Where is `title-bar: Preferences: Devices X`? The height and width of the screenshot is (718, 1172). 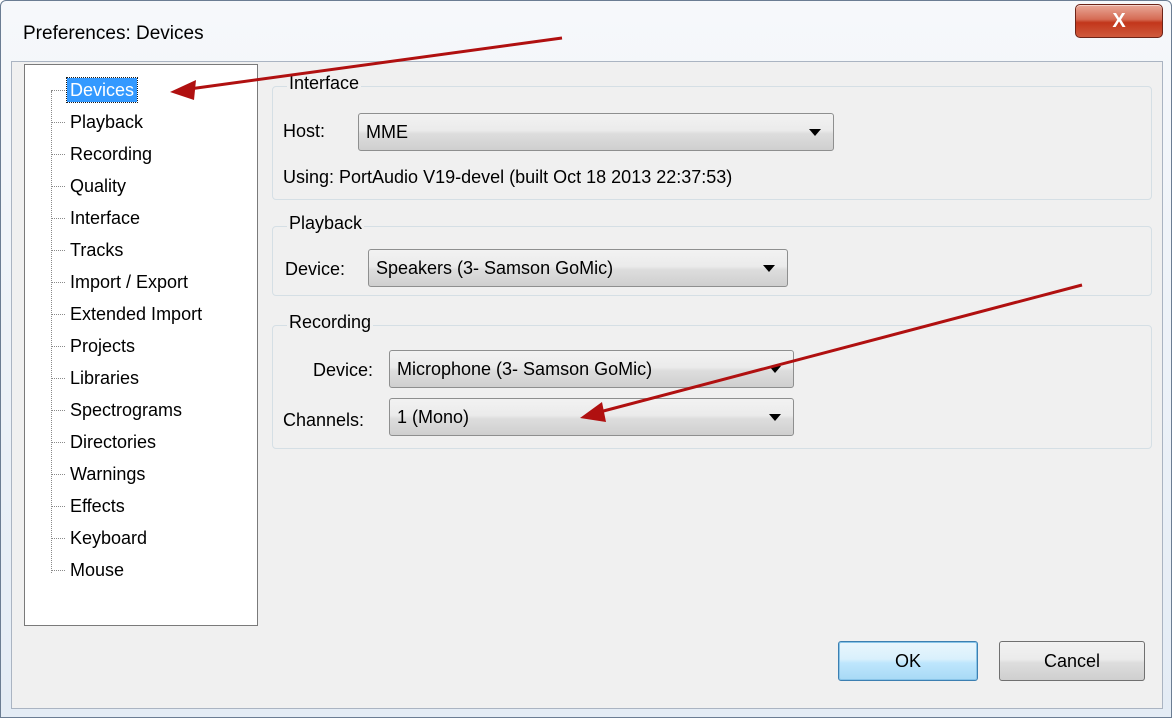 title-bar: Preferences: Devices X is located at coordinates (586, 31).